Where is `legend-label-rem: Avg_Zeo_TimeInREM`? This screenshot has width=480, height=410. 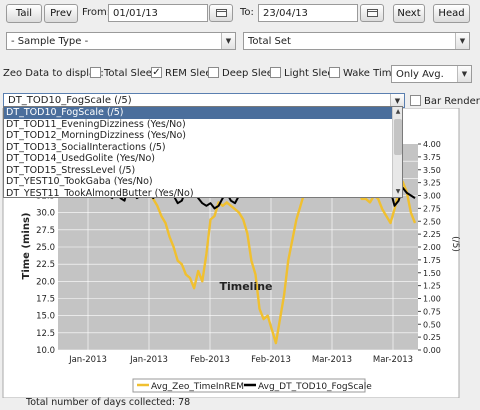 legend-label-rem: Avg_Zeo_TimeInREM is located at coordinates (197, 387).